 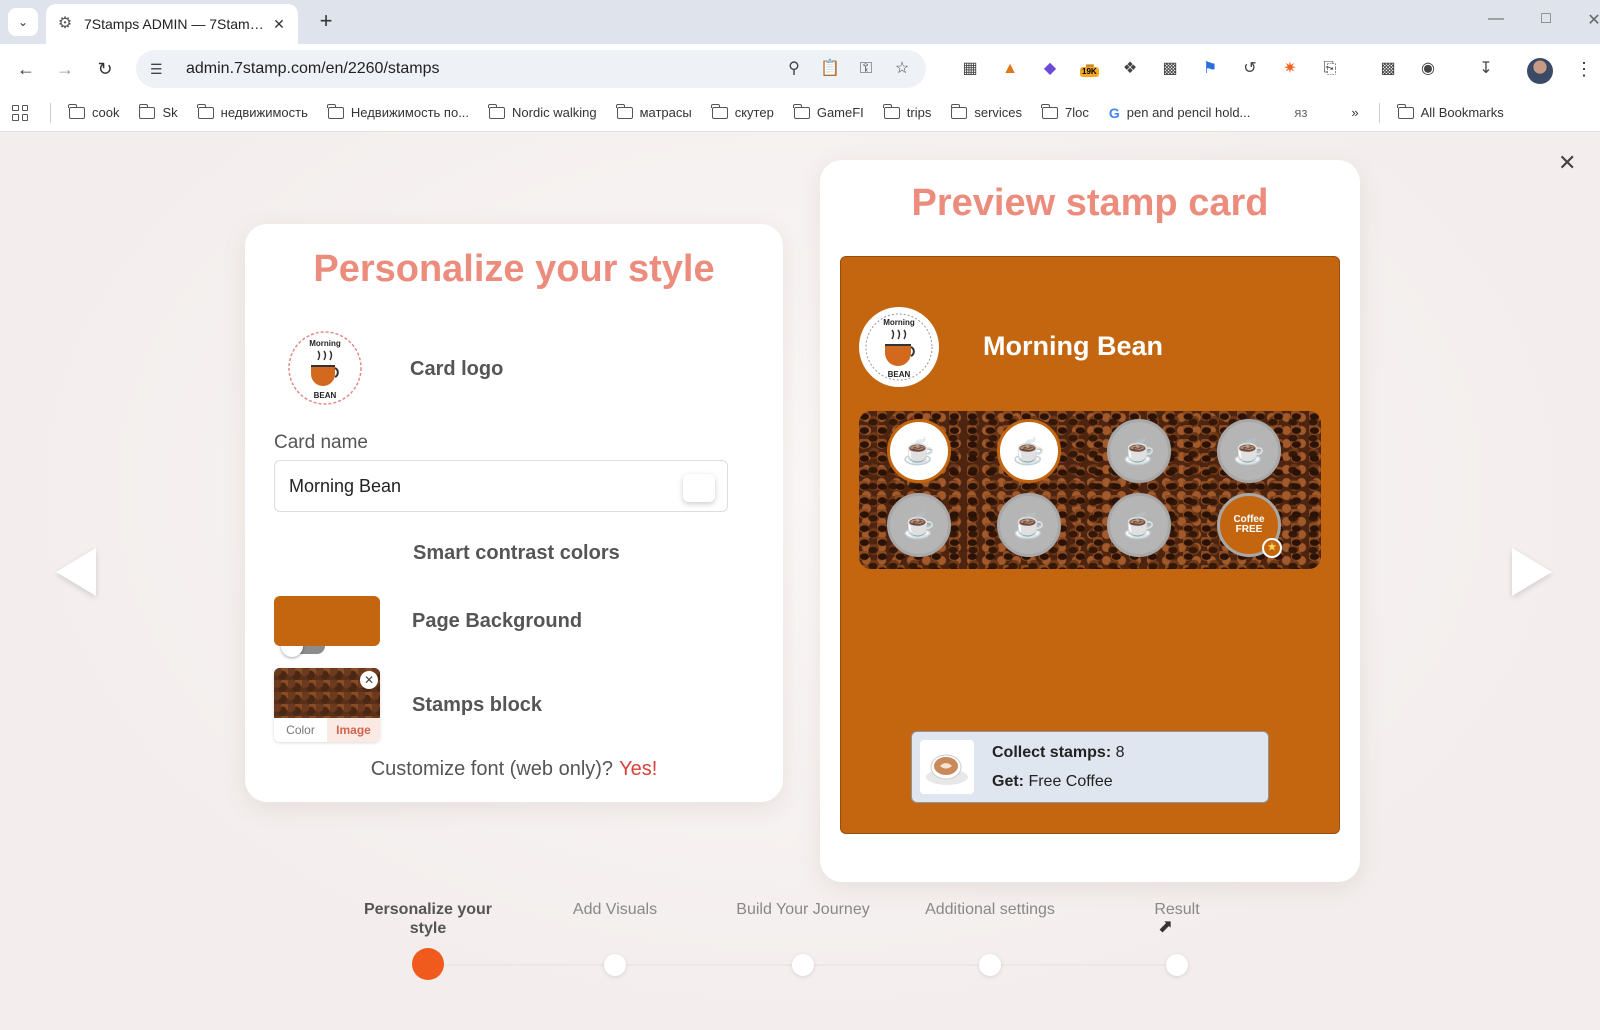 What do you see at coordinates (428, 919) in the screenshot?
I see `step-label-personalize: Personalize your style` at bounding box center [428, 919].